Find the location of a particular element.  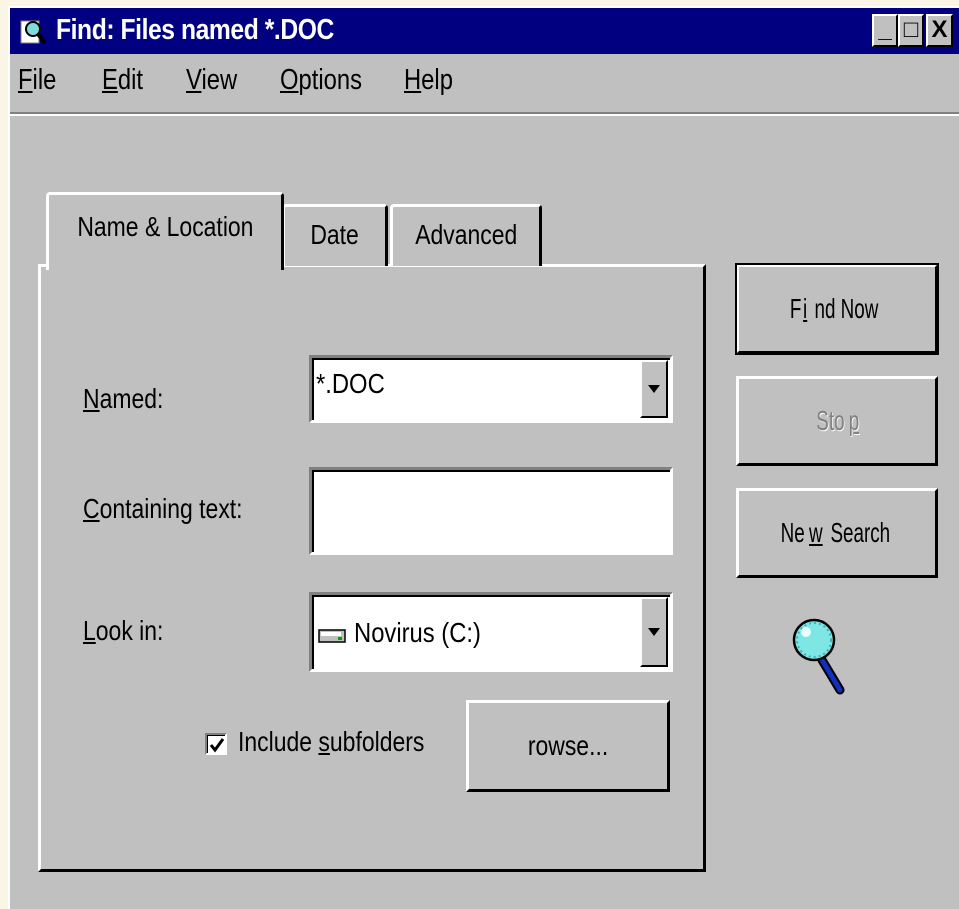

look-in-dropdown-button is located at coordinates (654, 632).